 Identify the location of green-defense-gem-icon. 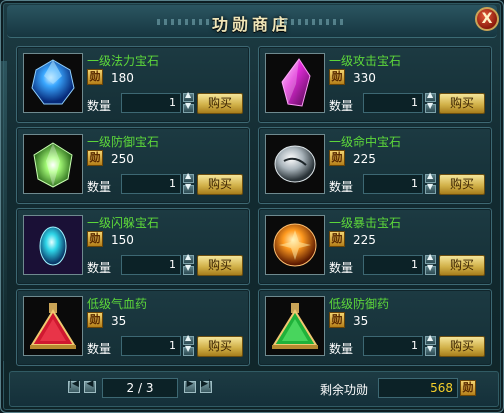
(53, 165).